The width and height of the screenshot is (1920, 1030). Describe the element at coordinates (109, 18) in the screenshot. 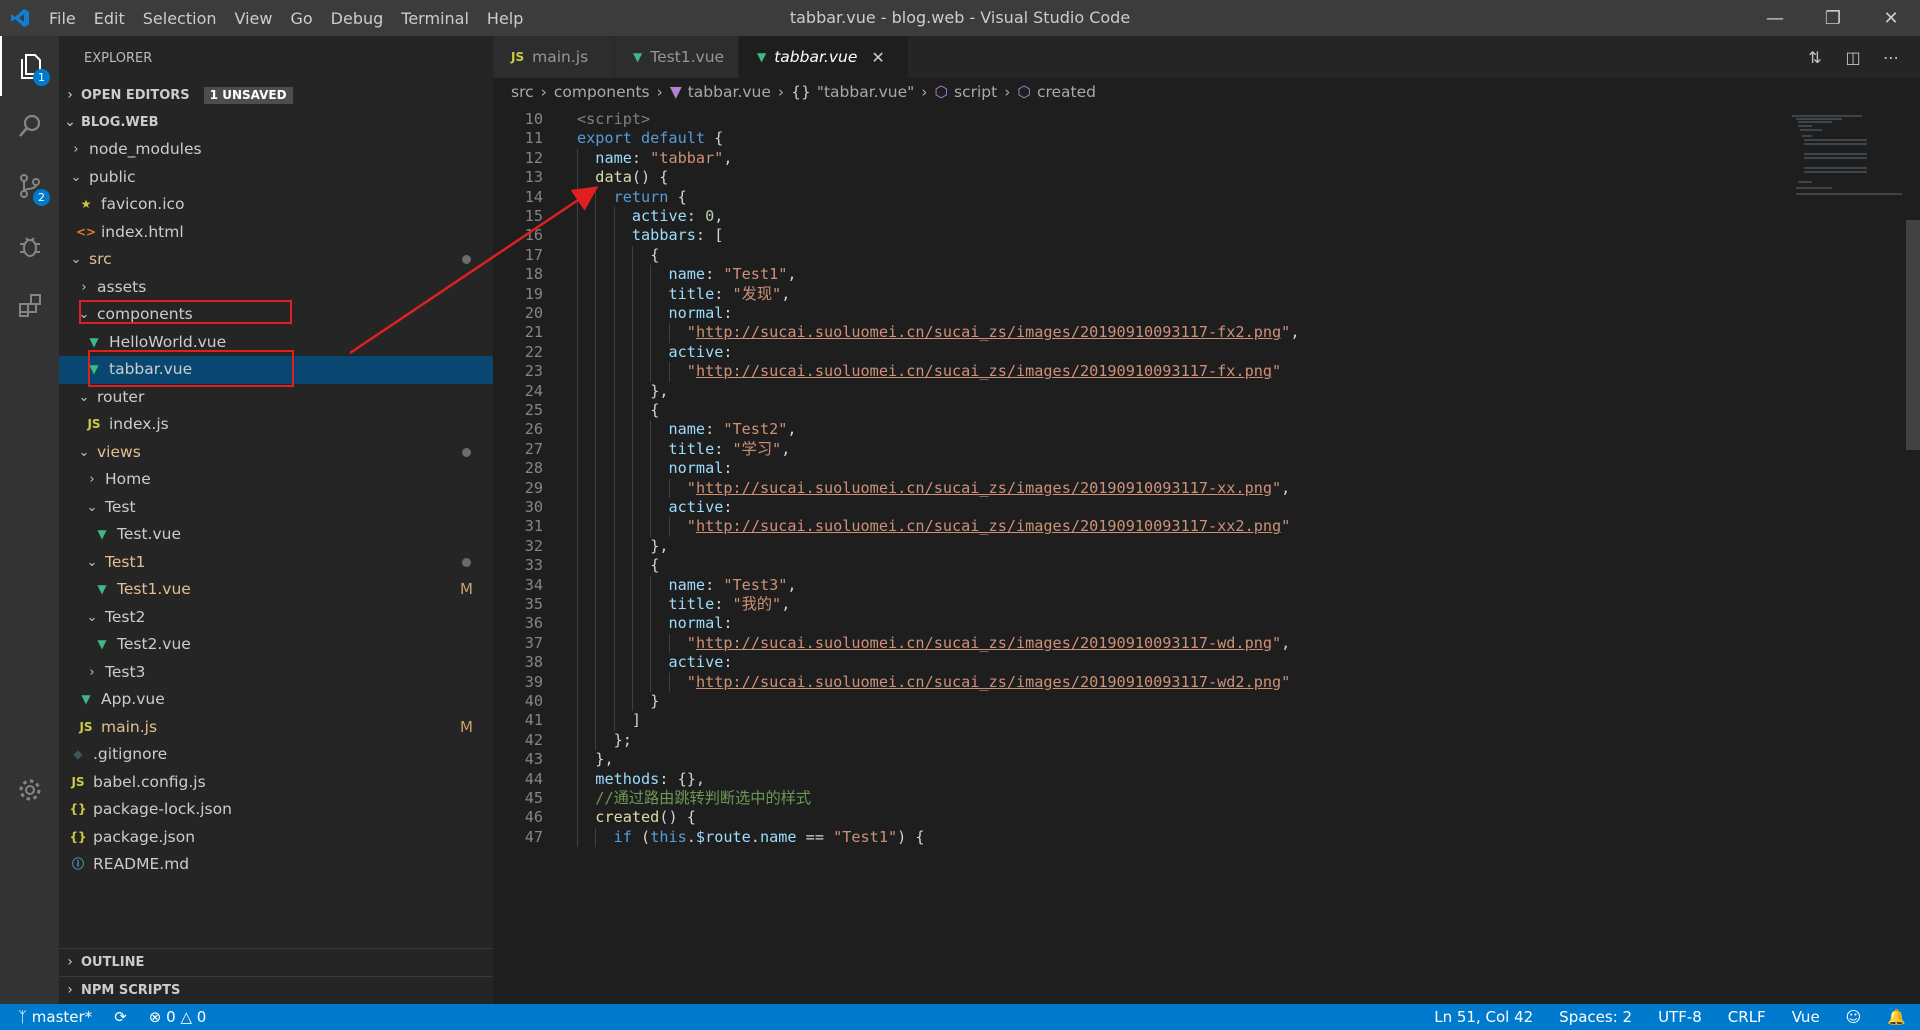

I see `menu-edit: Edit` at that location.